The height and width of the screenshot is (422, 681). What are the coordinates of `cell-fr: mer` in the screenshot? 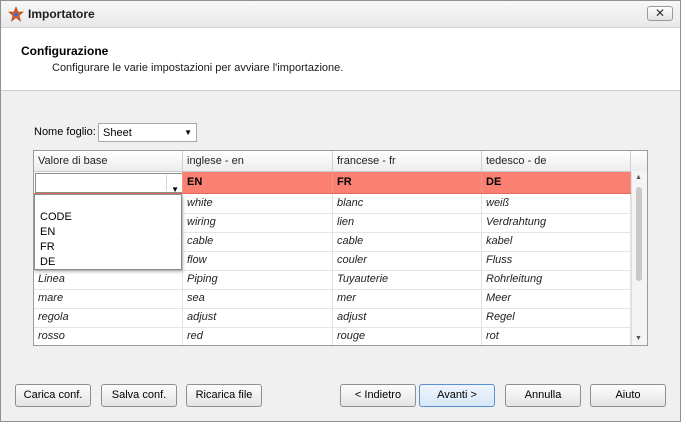 It's located at (407, 298).